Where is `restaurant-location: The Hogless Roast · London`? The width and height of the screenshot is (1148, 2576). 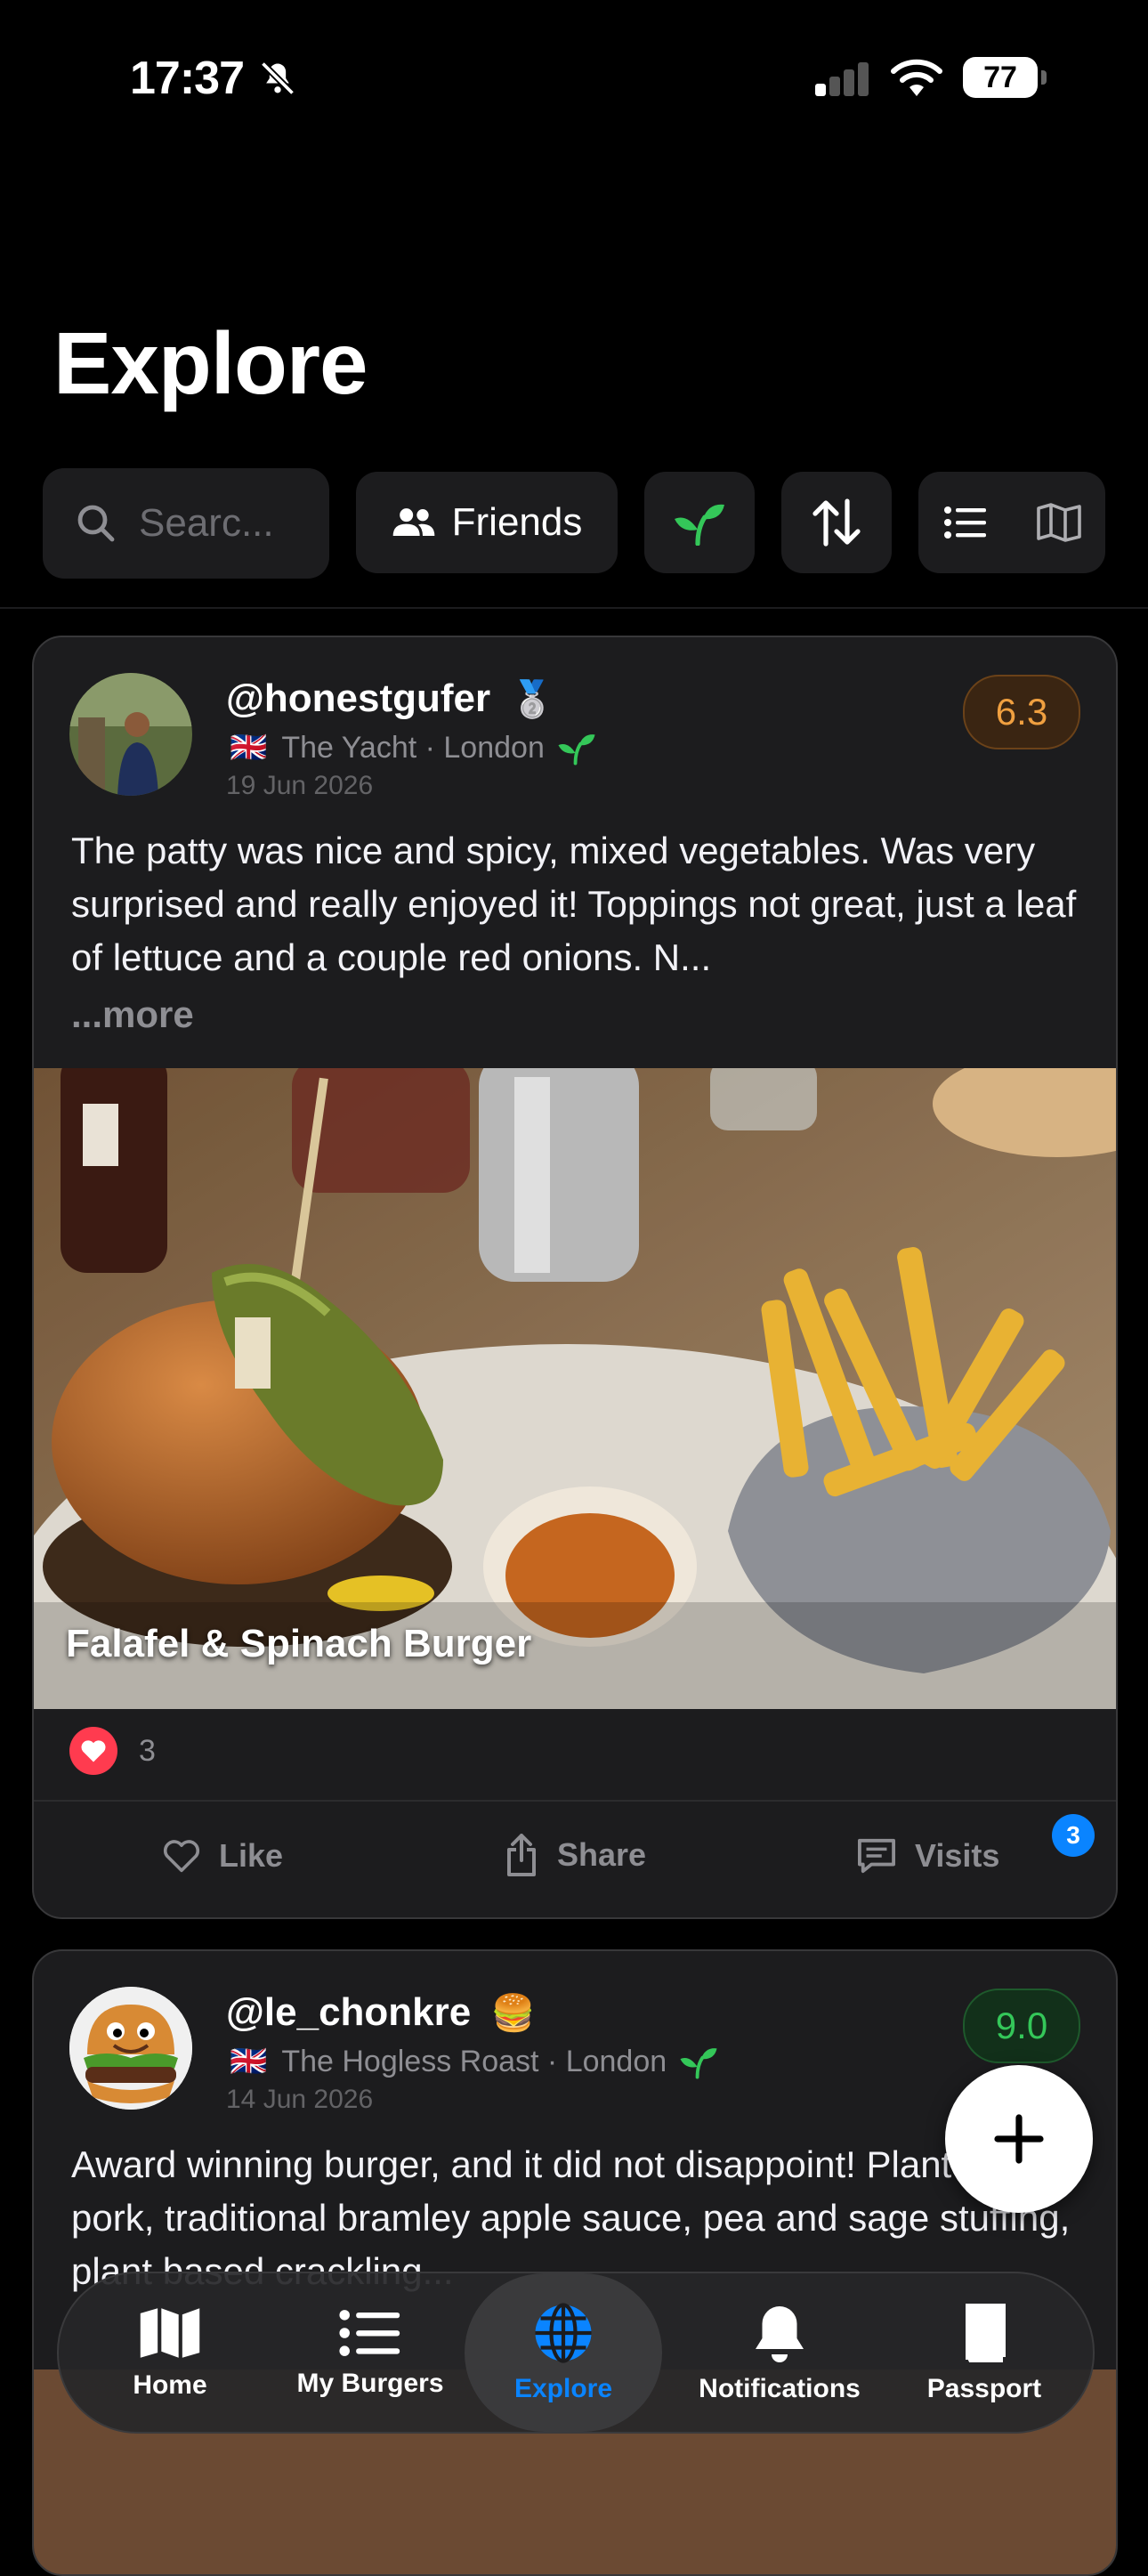
restaurant-location: The Hogless Roast · London is located at coordinates (474, 2061).